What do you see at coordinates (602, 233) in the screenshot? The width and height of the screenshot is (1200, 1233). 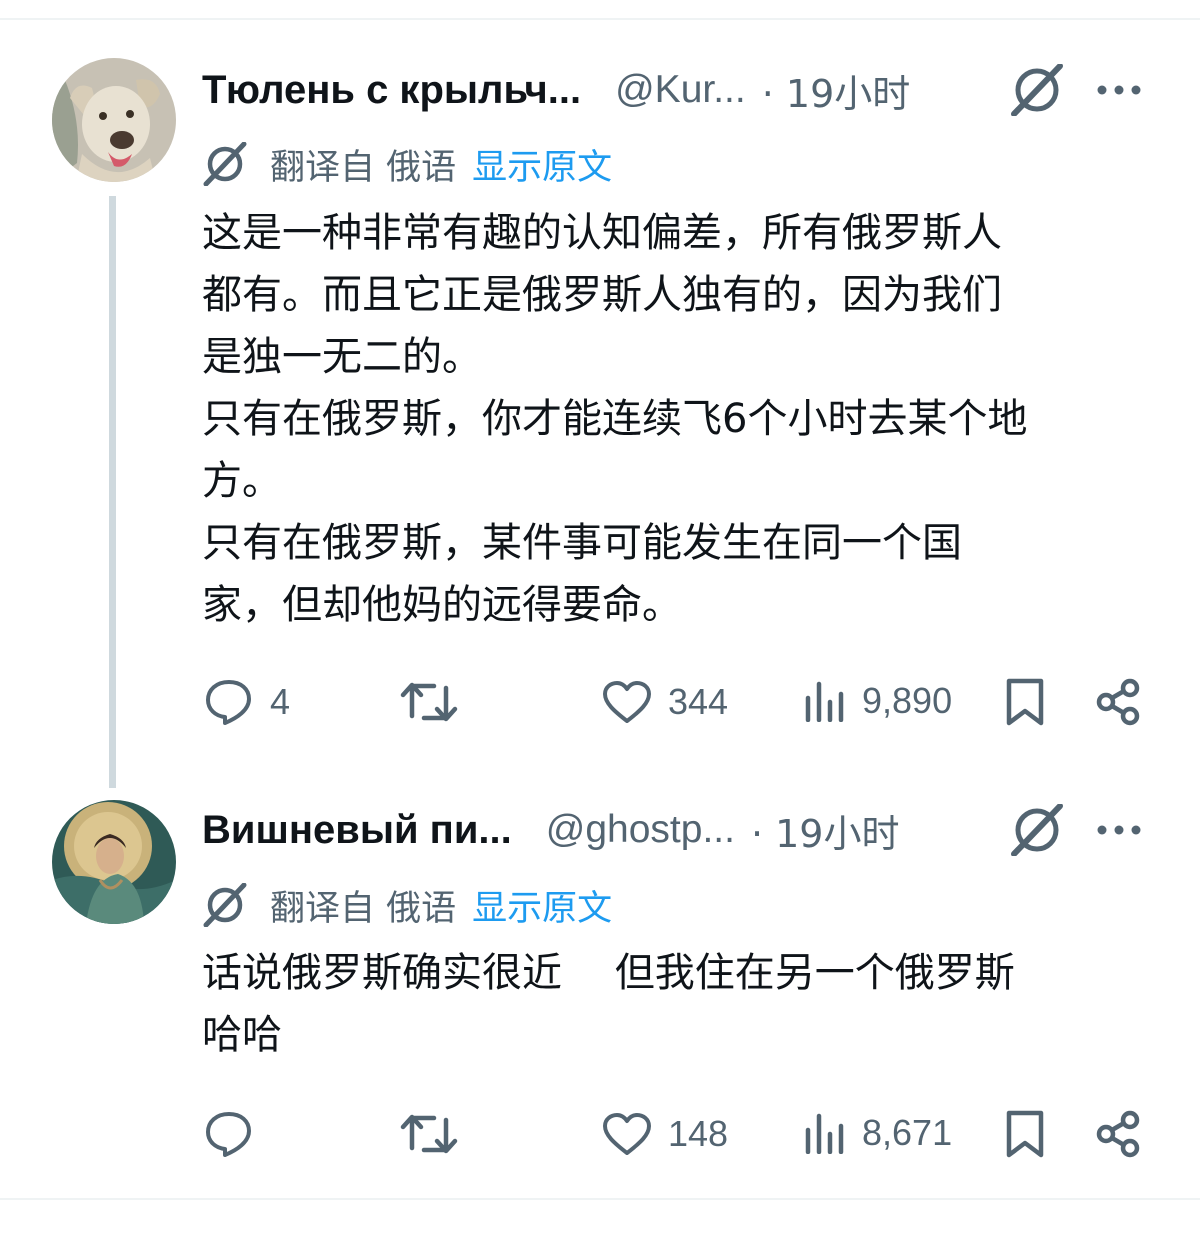 I see `text-line: 这是一种非常有趣的认知偏差，所有俄罗斯人` at bounding box center [602, 233].